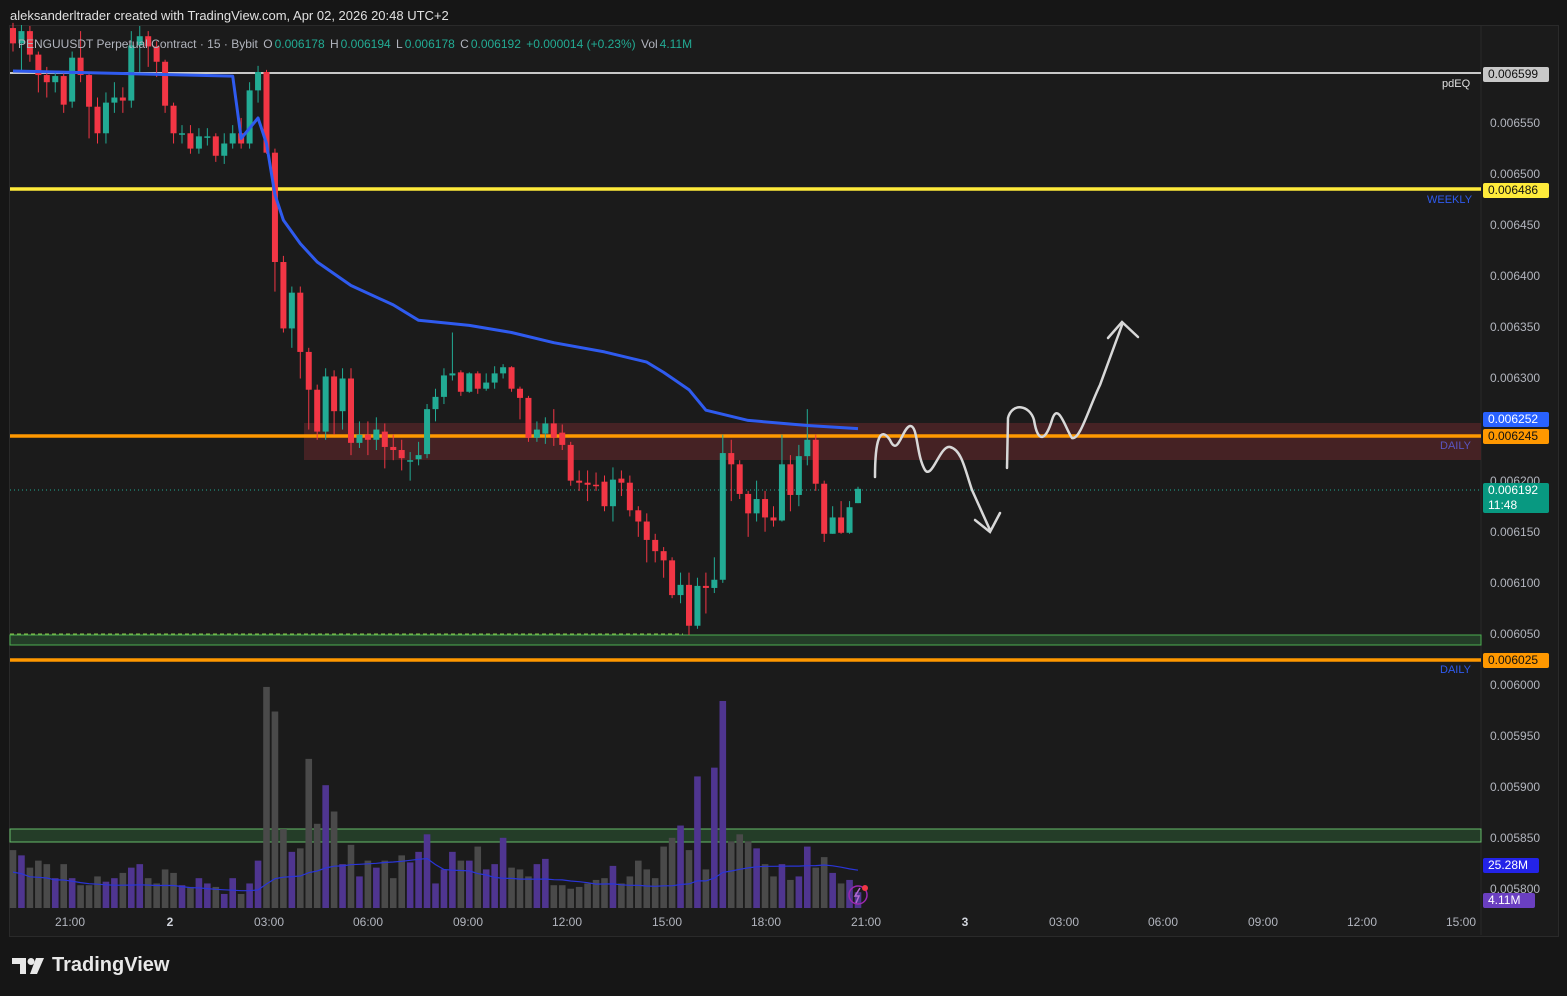 The width and height of the screenshot is (1567, 996). I want to click on support-zone, so click(745, 640).